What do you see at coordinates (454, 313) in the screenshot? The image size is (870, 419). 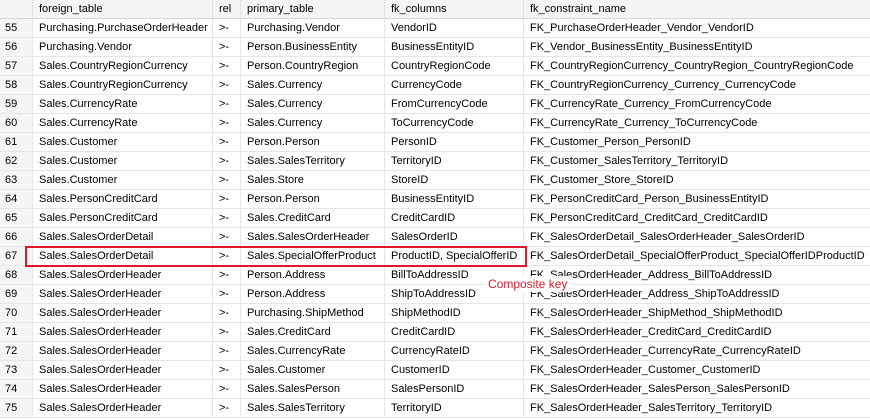 I see `fk-columns-cell: ShipMethodID` at bounding box center [454, 313].